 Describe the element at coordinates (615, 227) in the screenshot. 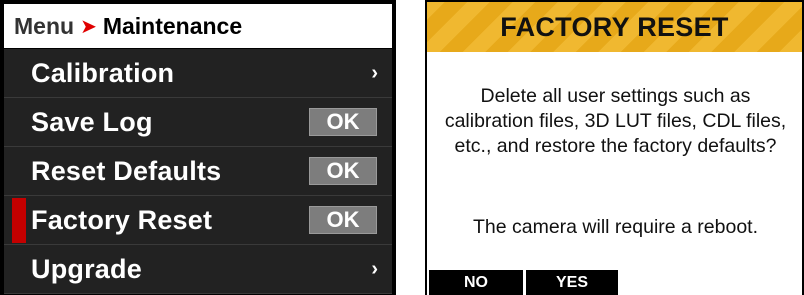

I see `dialog-note: The camera will require a reboot.` at that location.